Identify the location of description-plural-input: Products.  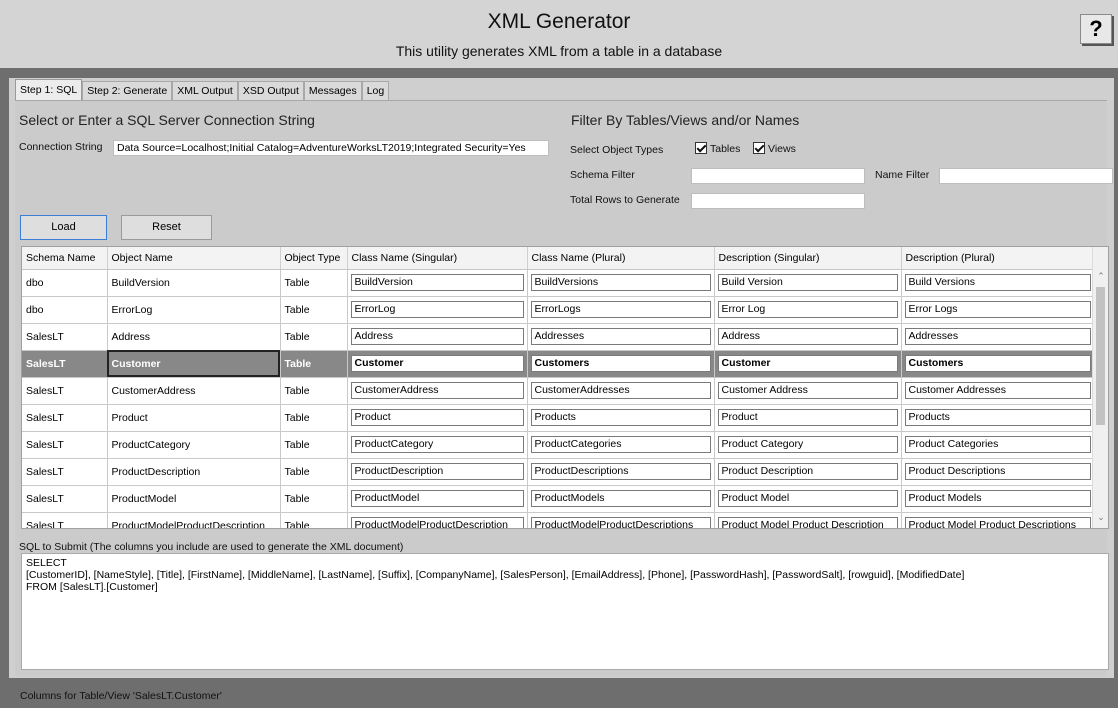
(998, 418).